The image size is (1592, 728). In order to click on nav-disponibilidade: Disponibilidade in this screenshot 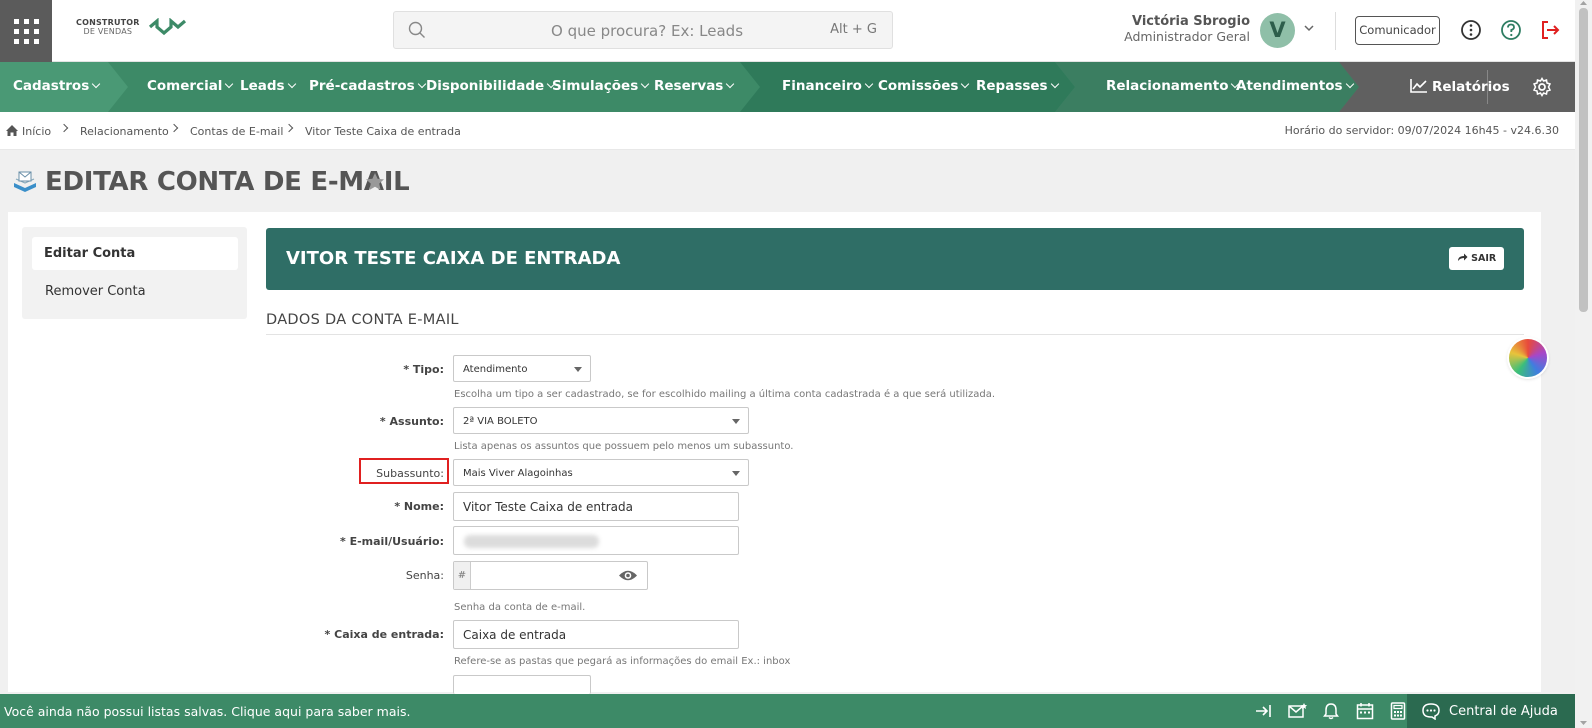, I will do `click(491, 86)`.